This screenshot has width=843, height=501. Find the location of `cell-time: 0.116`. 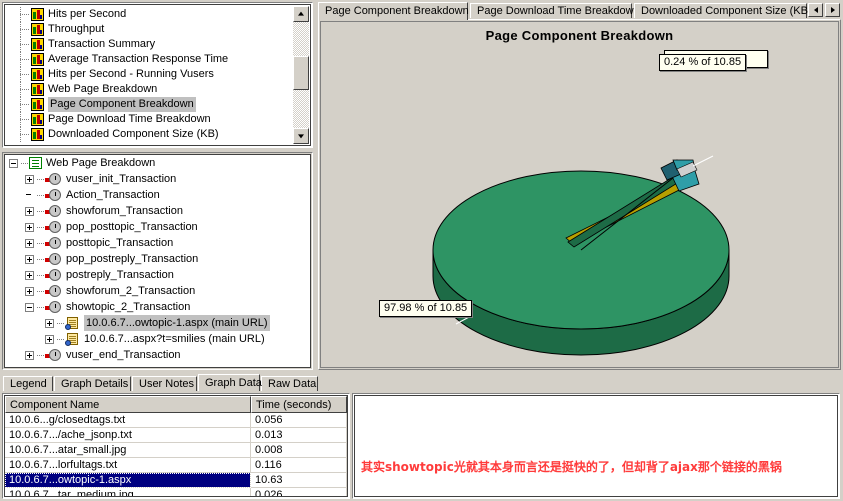

cell-time: 0.116 is located at coordinates (299, 465).